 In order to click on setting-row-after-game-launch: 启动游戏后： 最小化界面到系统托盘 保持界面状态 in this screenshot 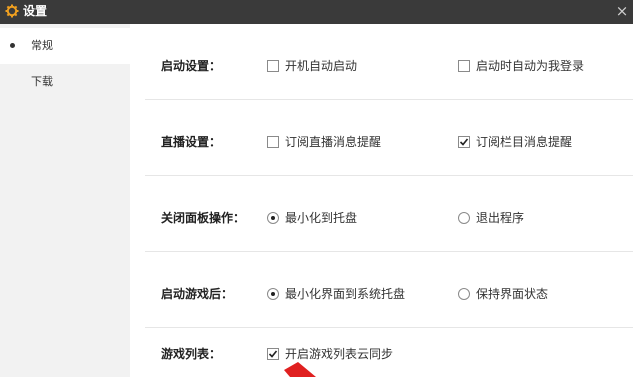, I will do `click(381, 294)`.